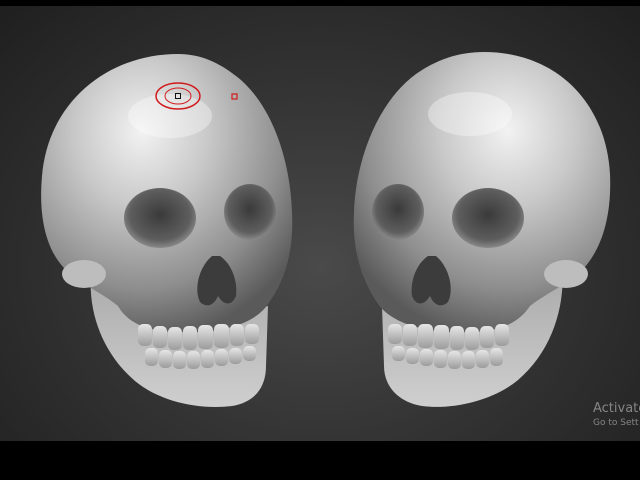  What do you see at coordinates (488, 218) in the screenshot?
I see `skull-right-eye-socket-right` at bounding box center [488, 218].